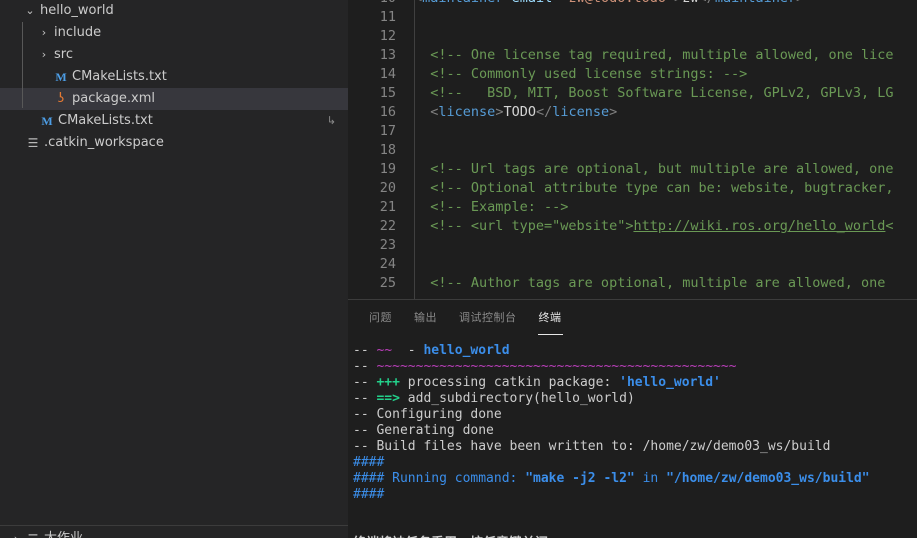  I want to click on tree-item-label: package.xml, so click(113, 98).